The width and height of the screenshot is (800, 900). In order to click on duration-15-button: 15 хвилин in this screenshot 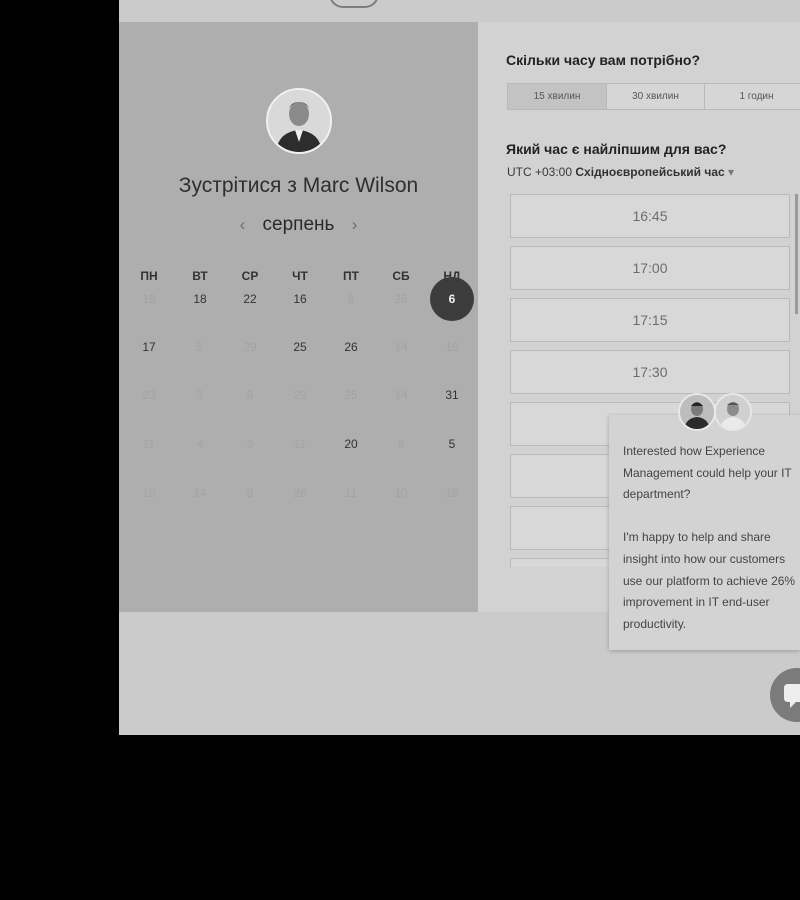, I will do `click(557, 96)`.